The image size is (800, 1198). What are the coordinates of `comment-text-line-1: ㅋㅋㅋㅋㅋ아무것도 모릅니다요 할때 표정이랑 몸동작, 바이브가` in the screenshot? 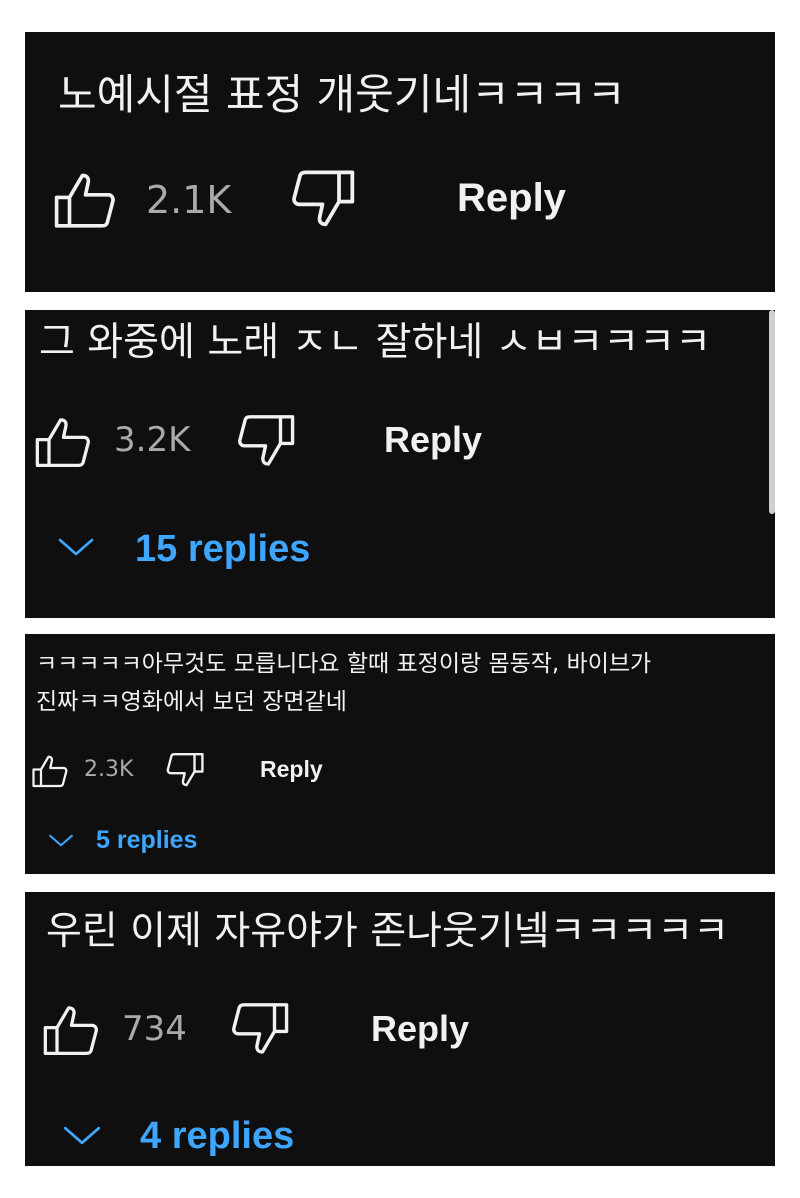 It's located at (344, 664).